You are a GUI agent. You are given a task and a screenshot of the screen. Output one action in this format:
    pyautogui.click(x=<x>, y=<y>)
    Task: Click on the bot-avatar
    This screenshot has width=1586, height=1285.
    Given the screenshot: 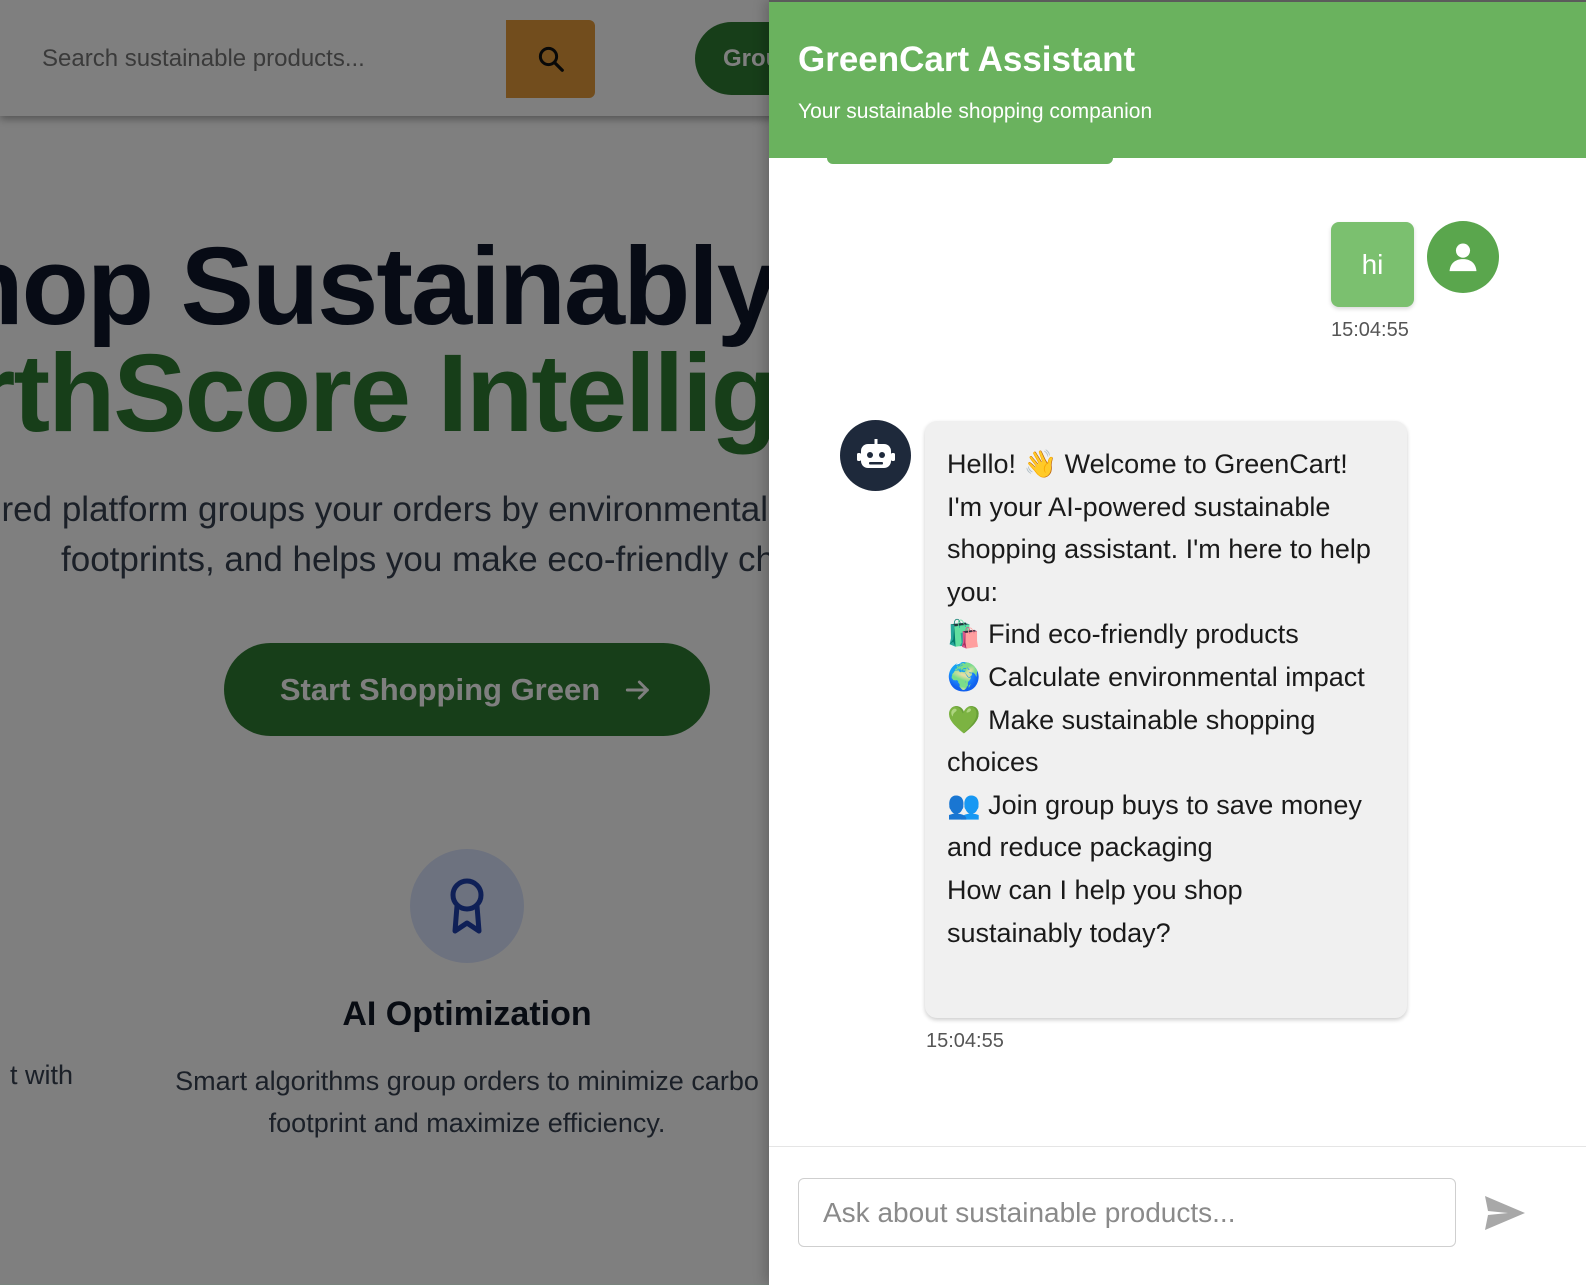 What is the action you would take?
    pyautogui.click(x=875, y=455)
    